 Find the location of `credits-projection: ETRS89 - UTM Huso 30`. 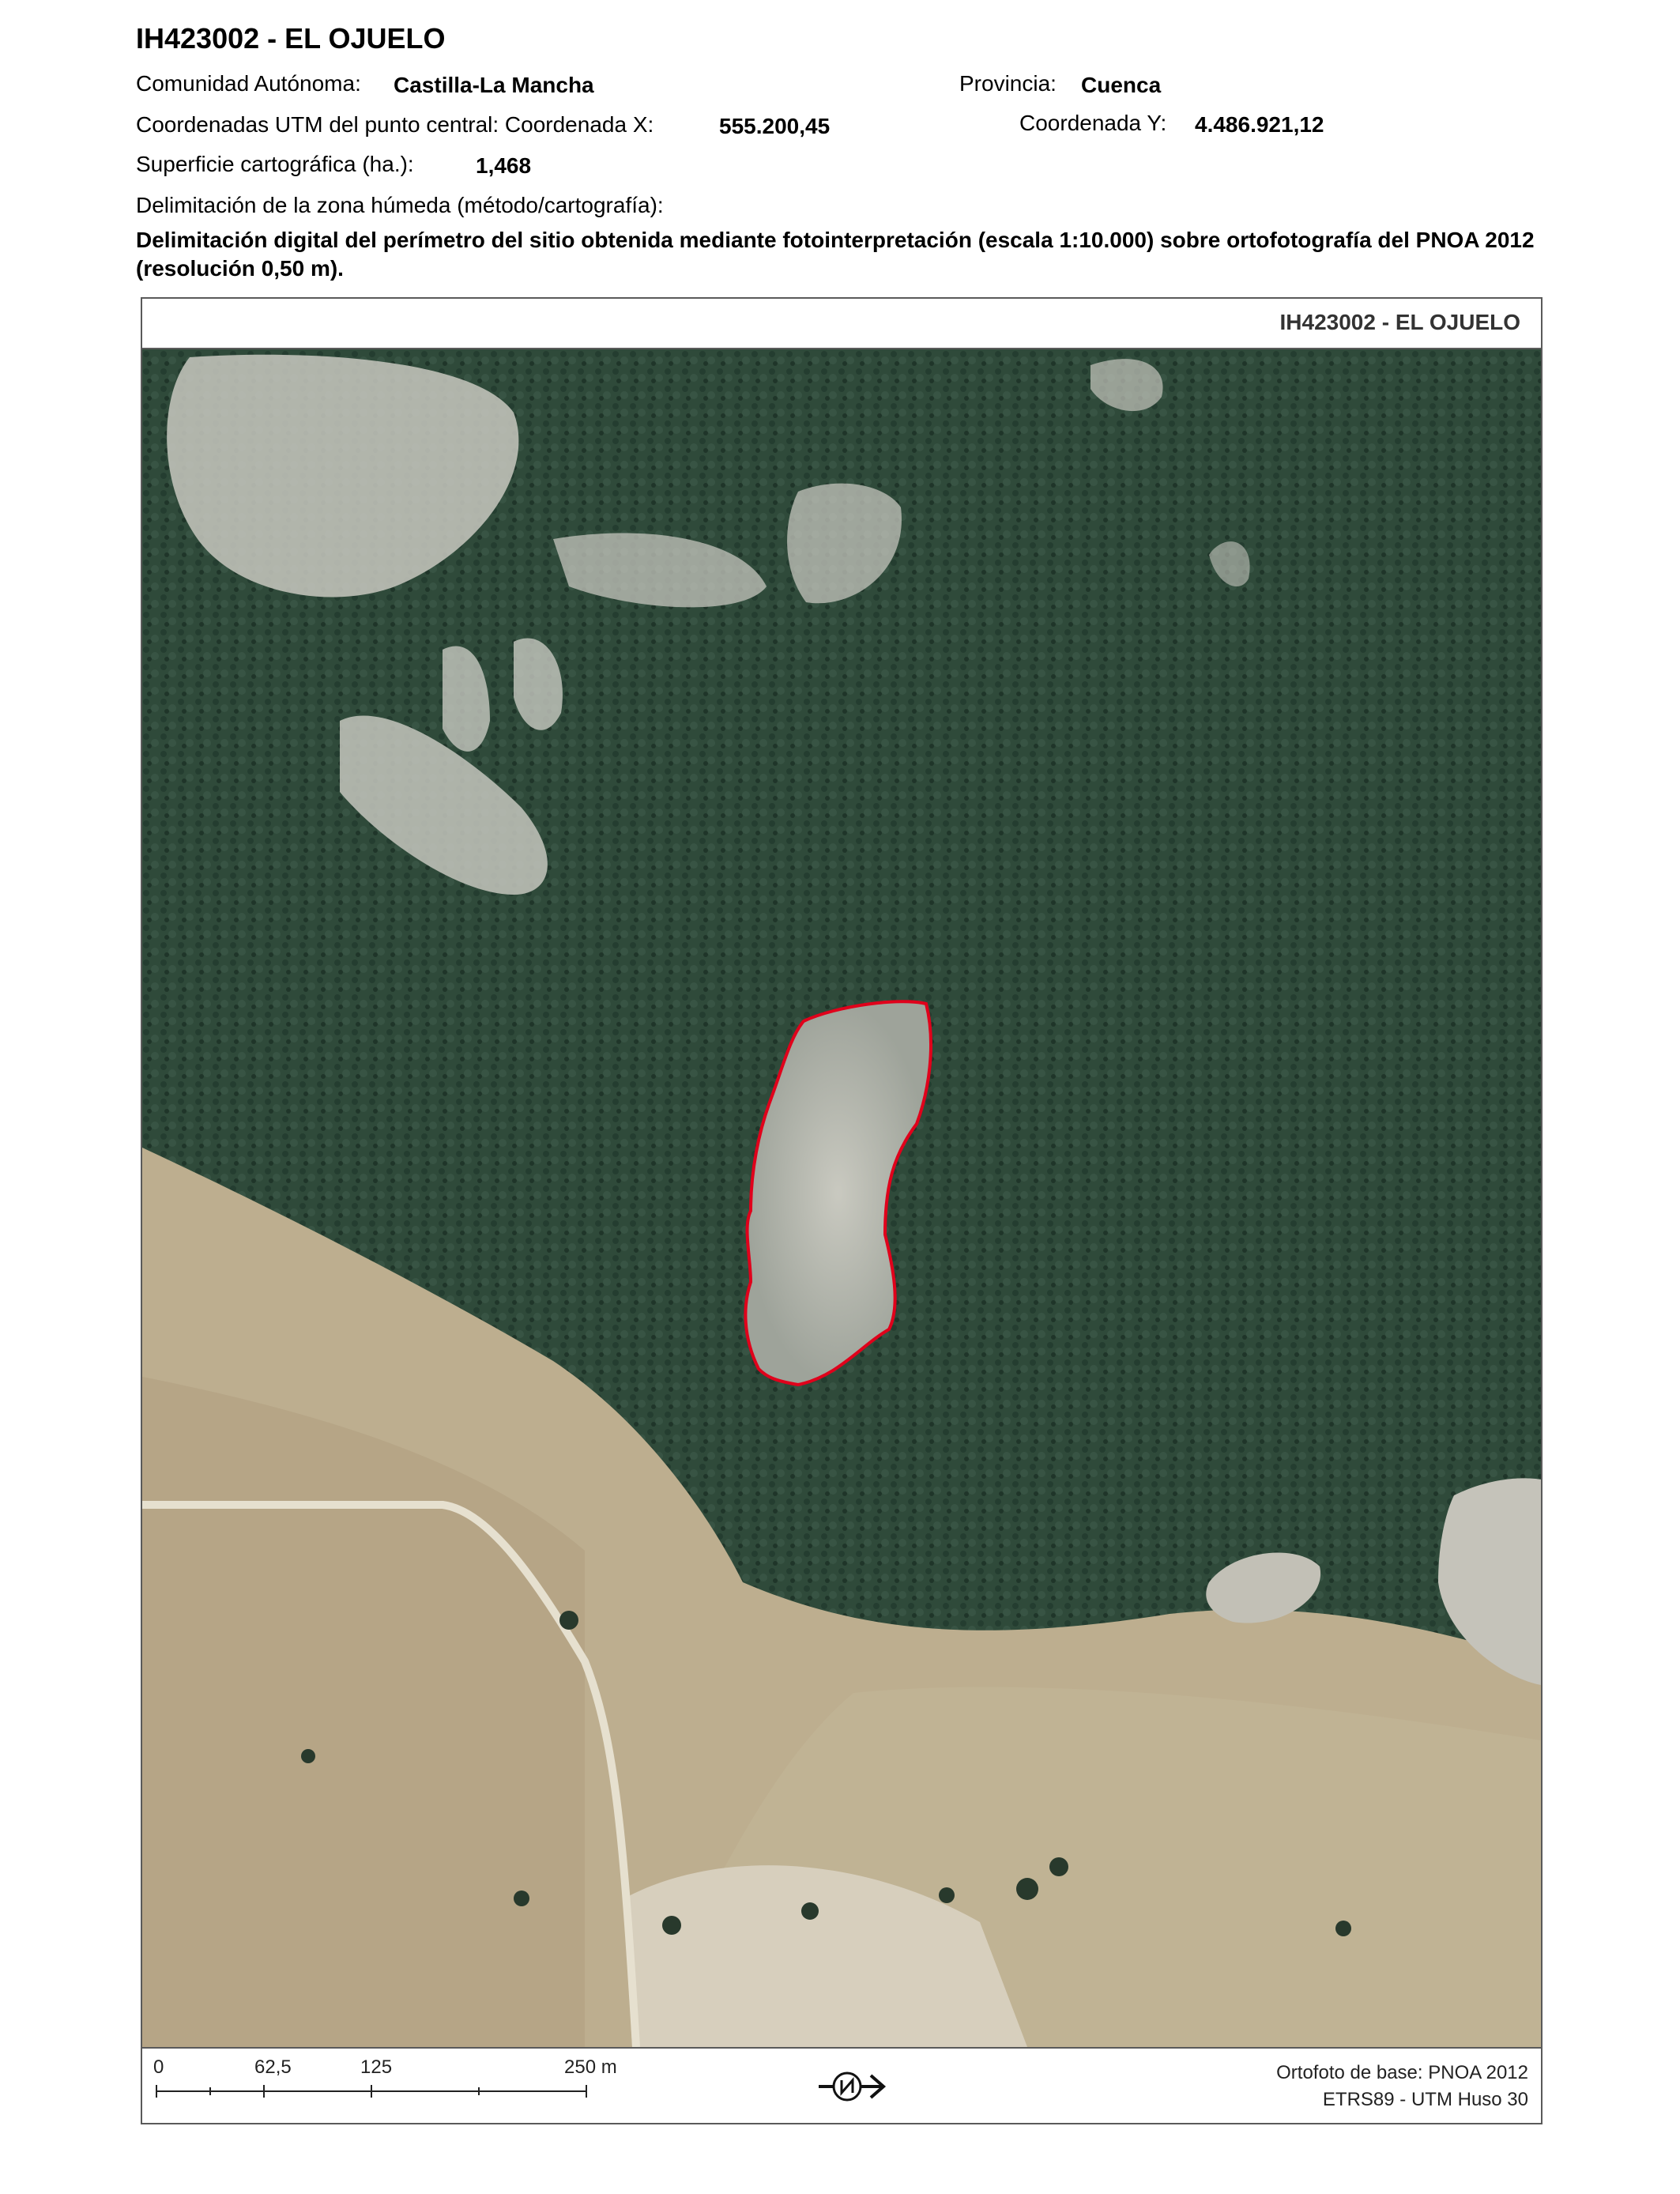

credits-projection: ETRS89 - UTM Huso 30 is located at coordinates (1425, 2099).